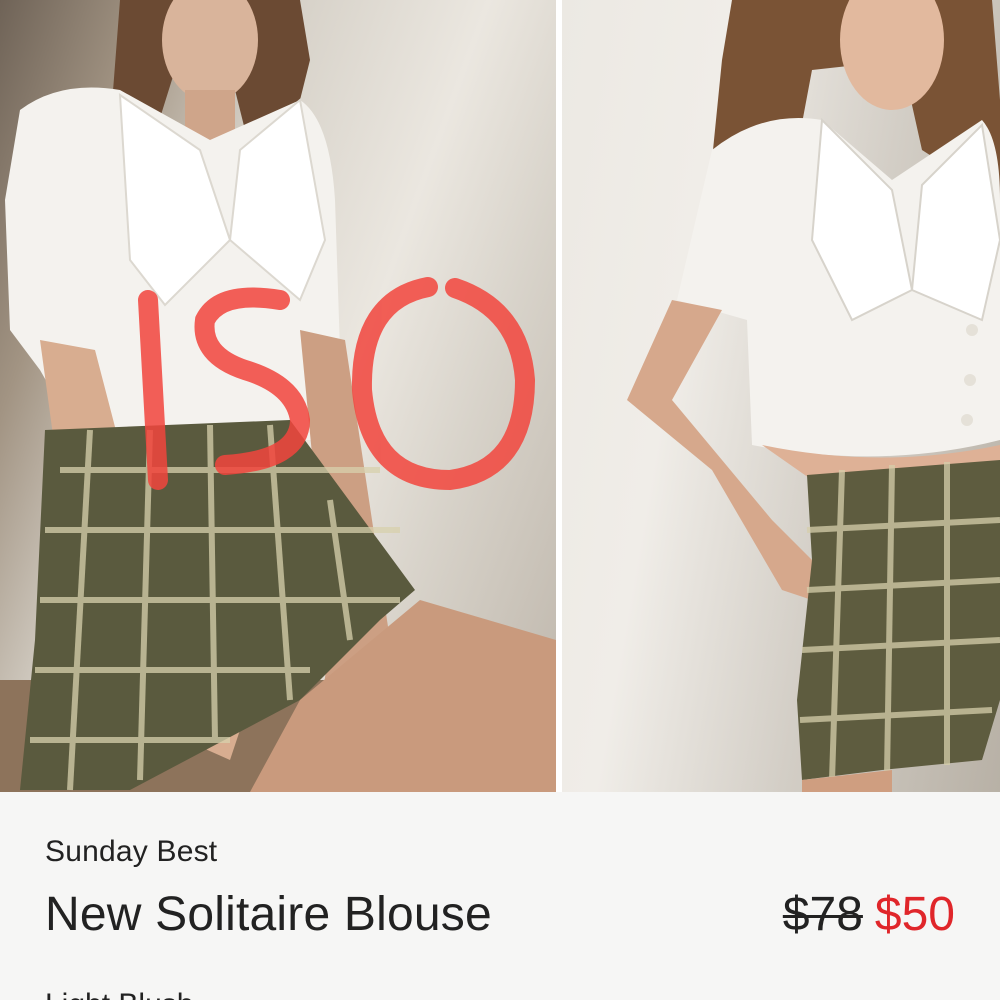 This screenshot has width=1000, height=1000. I want to click on price-group: $78 $50, so click(869, 915).